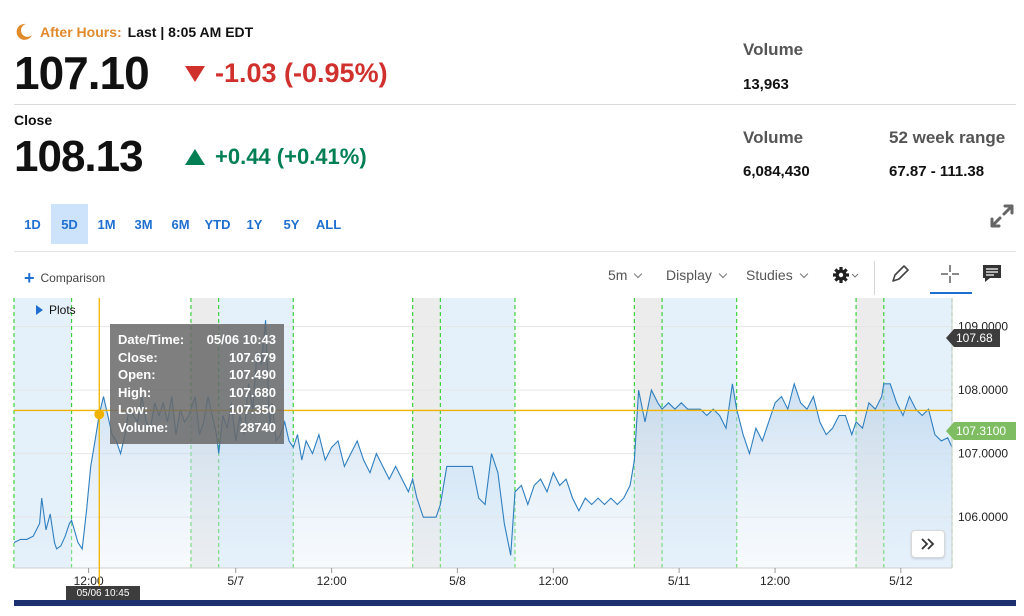 This screenshot has height=616, width=1024. Describe the element at coordinates (81, 32) in the screenshot. I see `after-hours-label: After Hours:` at that location.